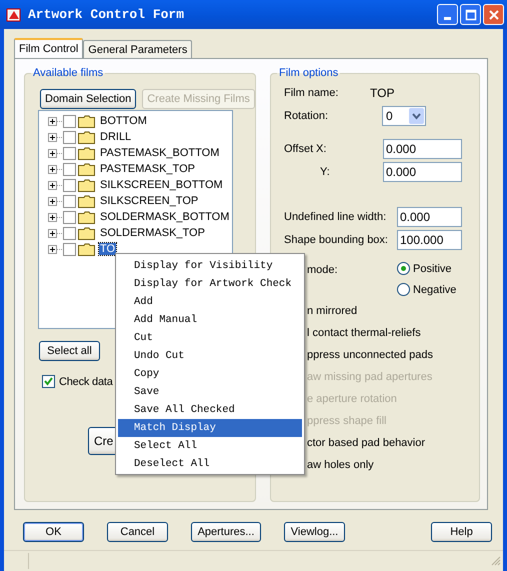  Describe the element at coordinates (322, 148) in the screenshot. I see `field-label: X:` at that location.